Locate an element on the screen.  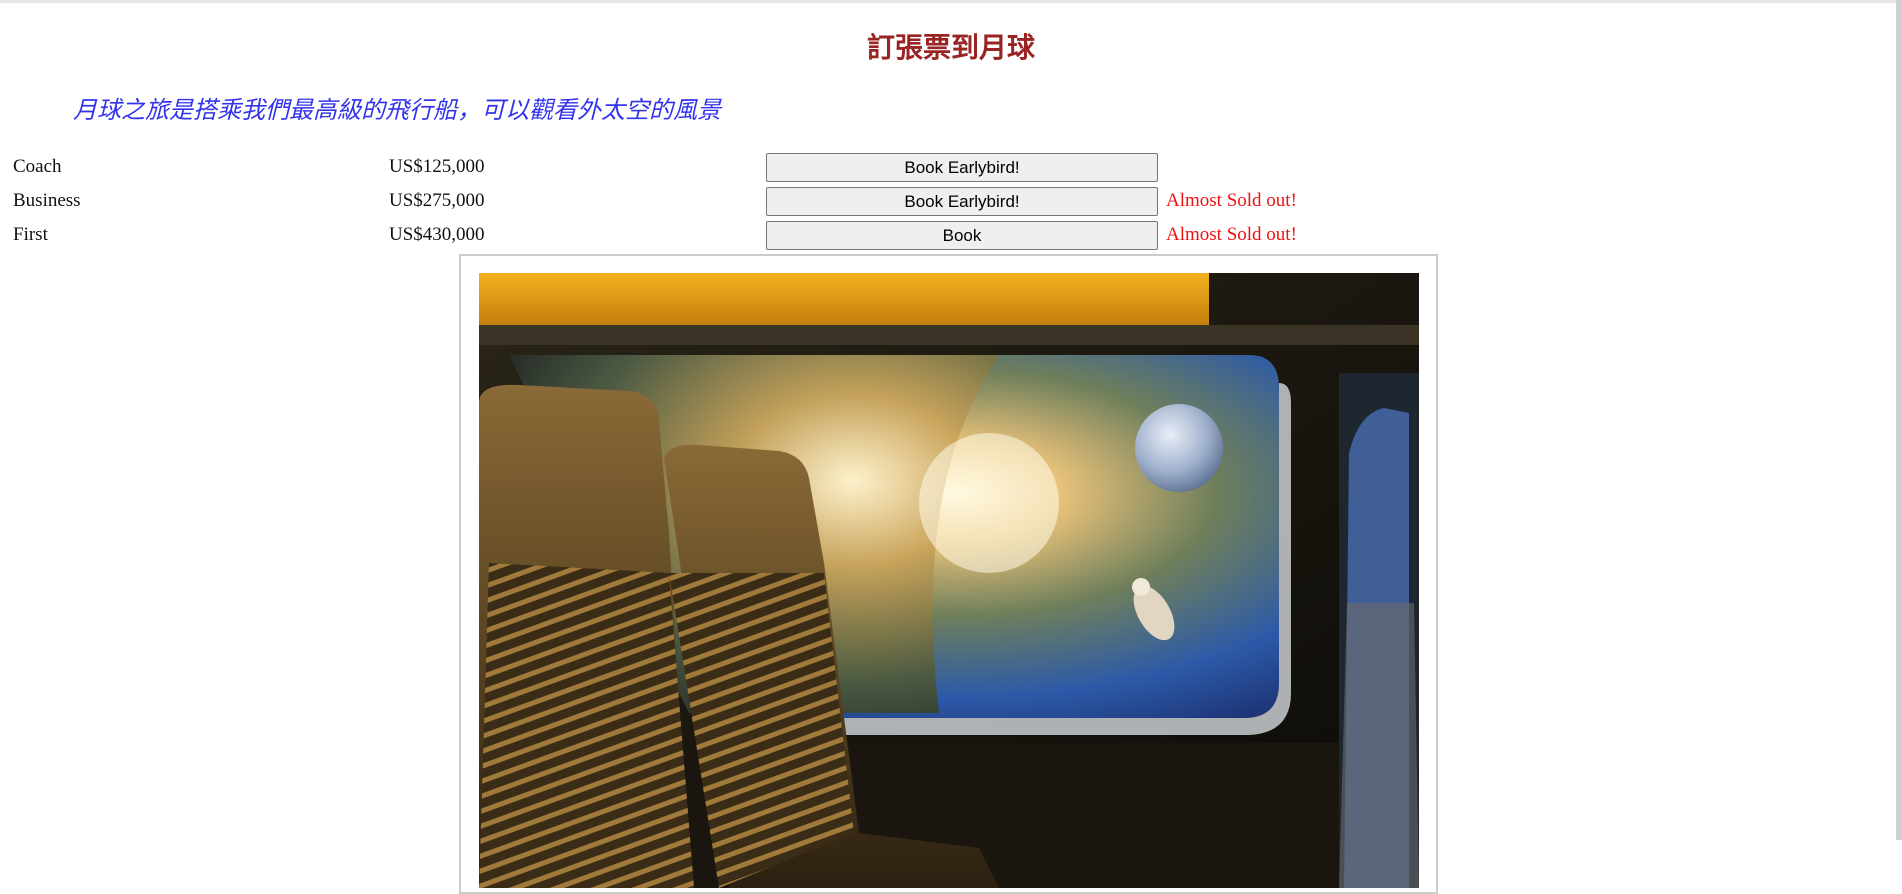
ticket-row-first: First US$430,000 Book Almost Sold out! is located at coordinates (700, 235).